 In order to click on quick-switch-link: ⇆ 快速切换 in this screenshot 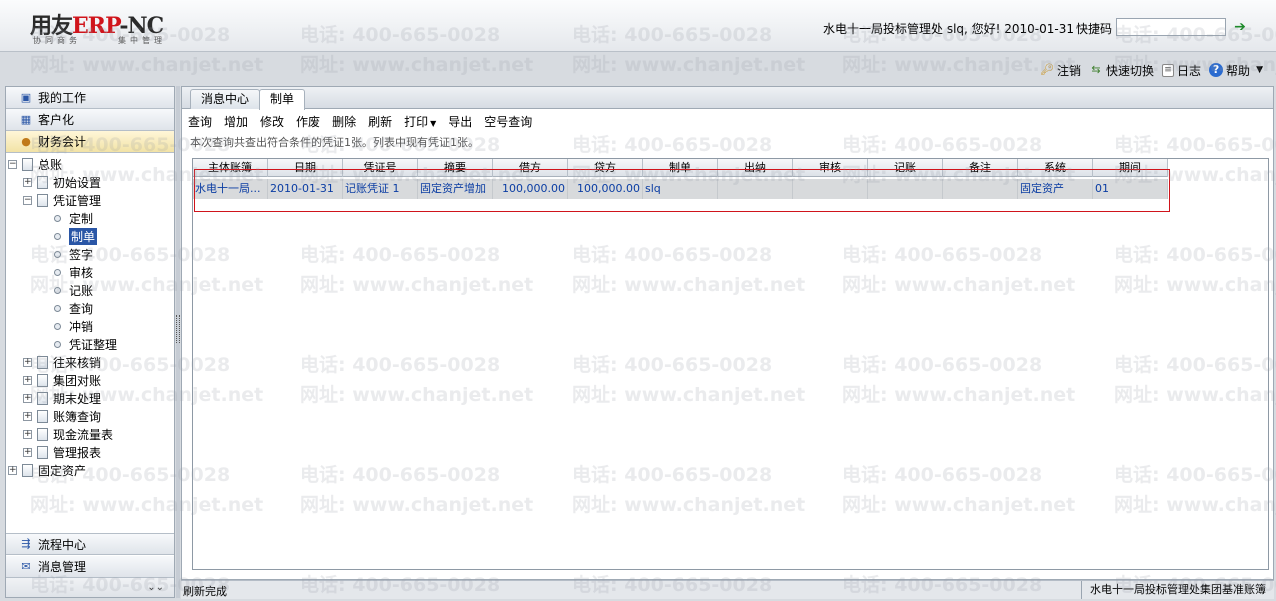, I will do `click(1121, 70)`.